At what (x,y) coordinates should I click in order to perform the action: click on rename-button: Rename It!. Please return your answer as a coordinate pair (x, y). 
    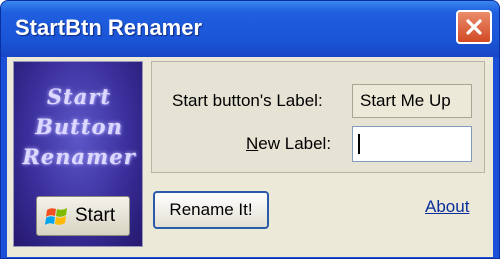
    Looking at the image, I should click on (211, 210).